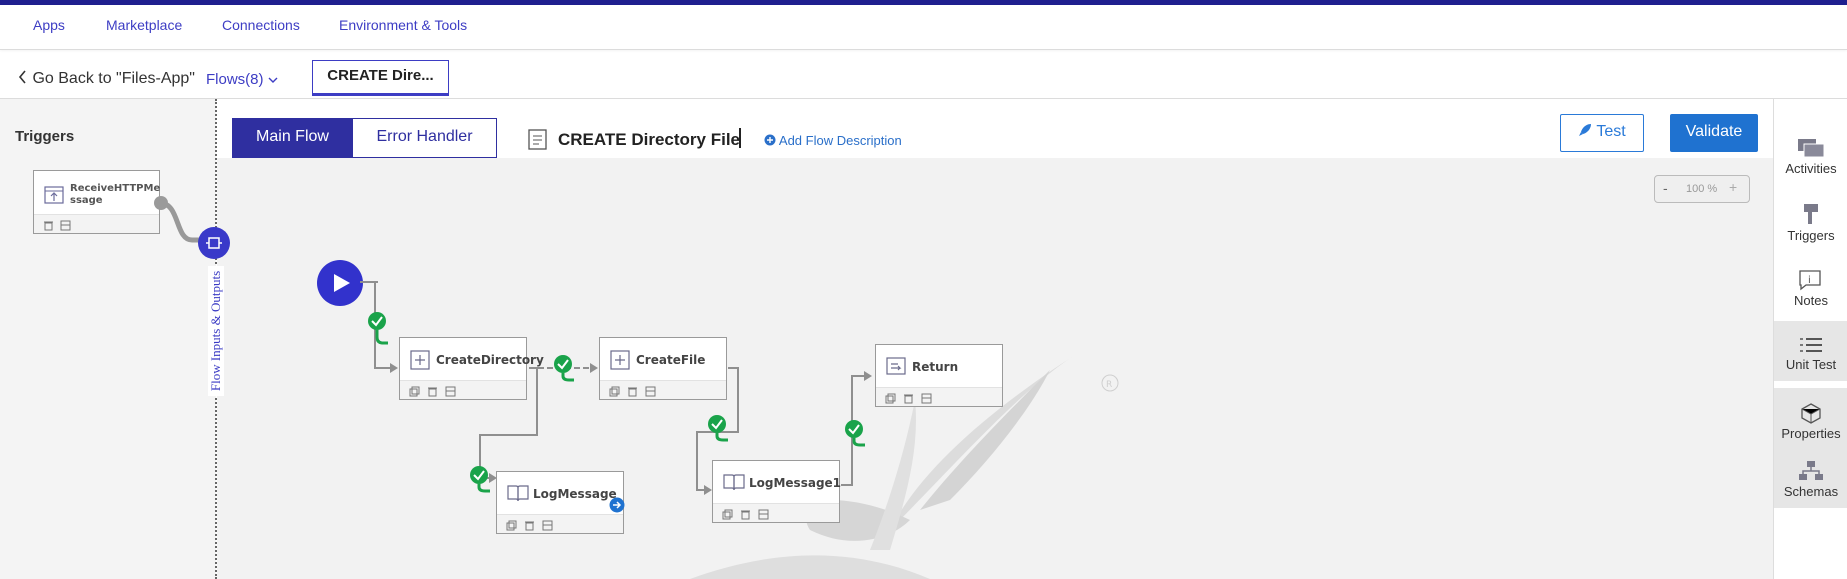  I want to click on sidebar-item-notes: i Notes, so click(1810, 288).